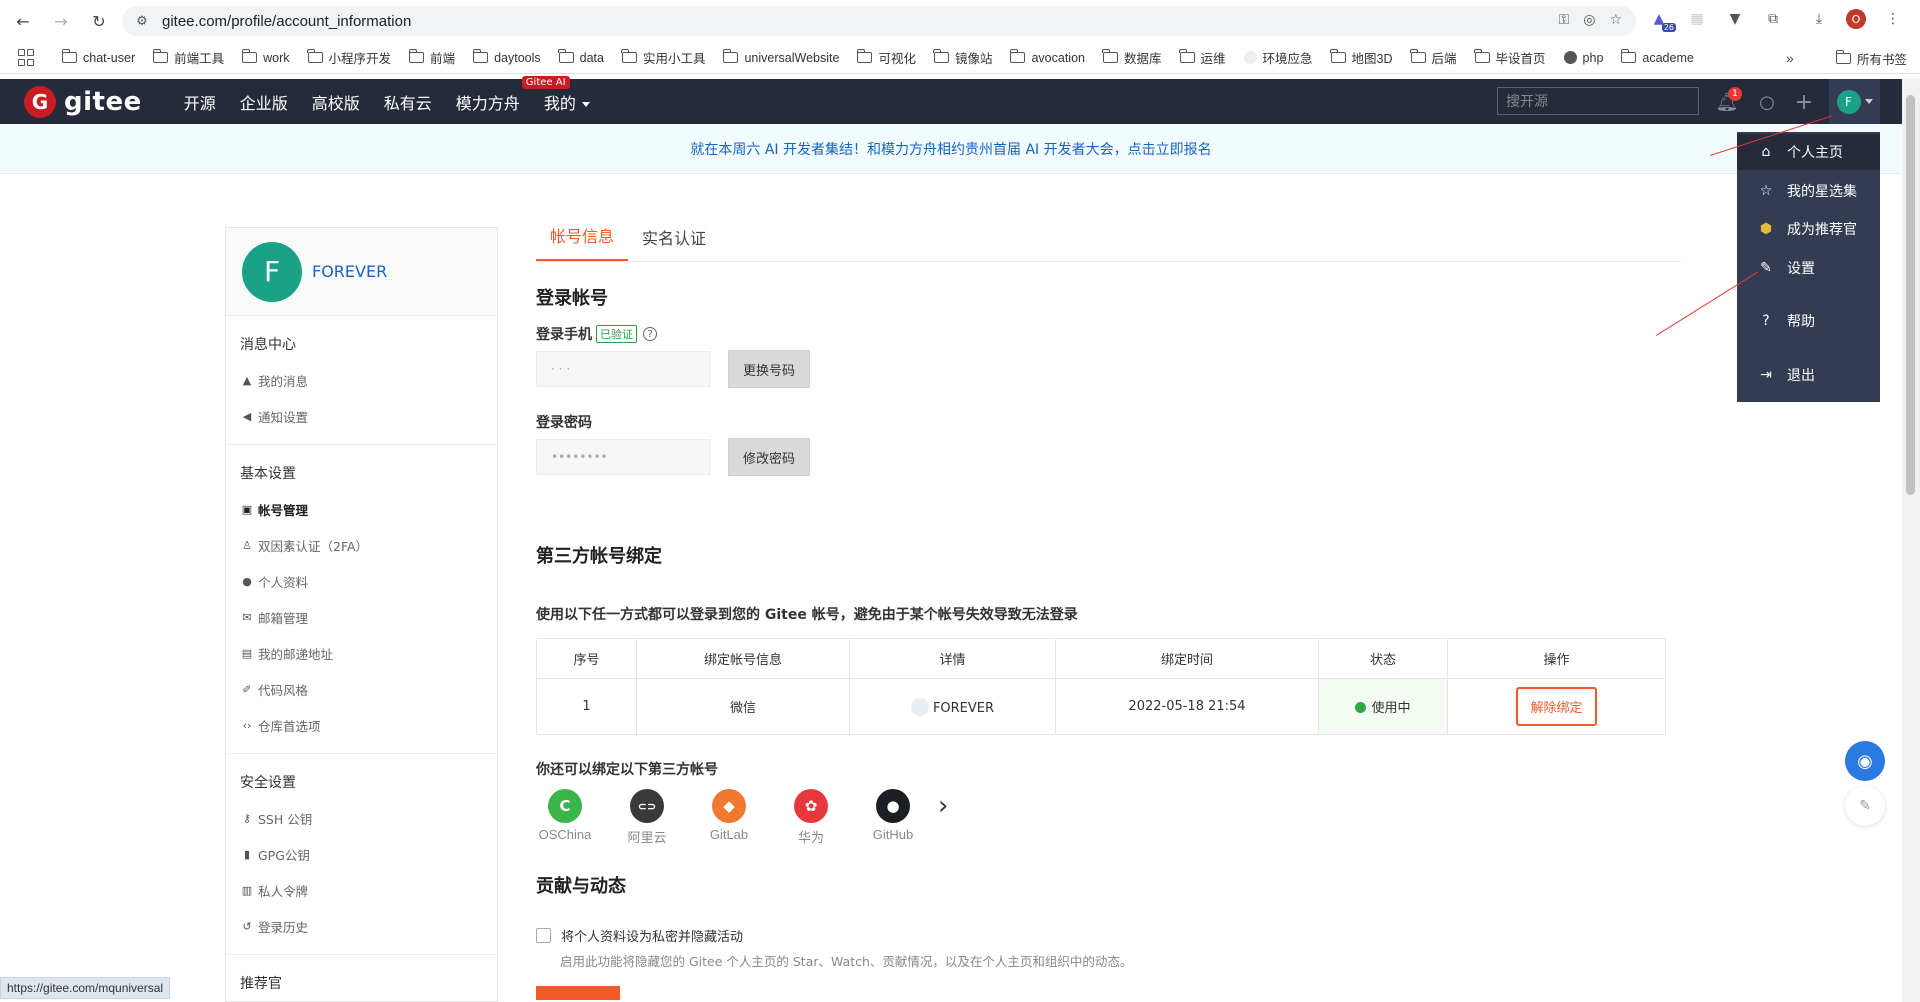 This screenshot has height=1002, width=1920. What do you see at coordinates (1372, 59) in the screenshot?
I see `bookmark-label: 地图3D` at bounding box center [1372, 59].